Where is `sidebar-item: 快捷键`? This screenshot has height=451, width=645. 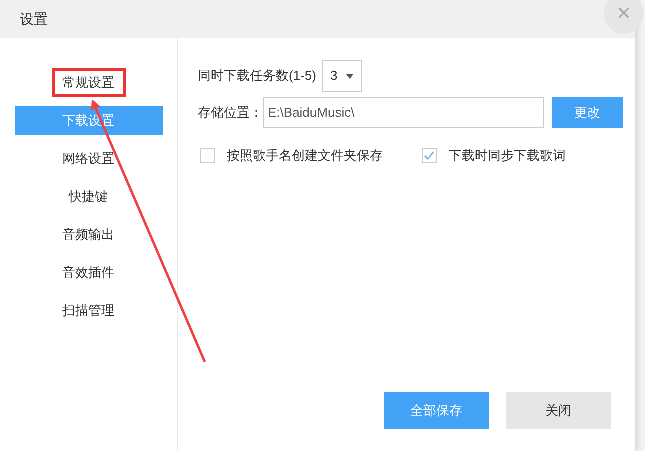 sidebar-item: 快捷键 is located at coordinates (88, 196).